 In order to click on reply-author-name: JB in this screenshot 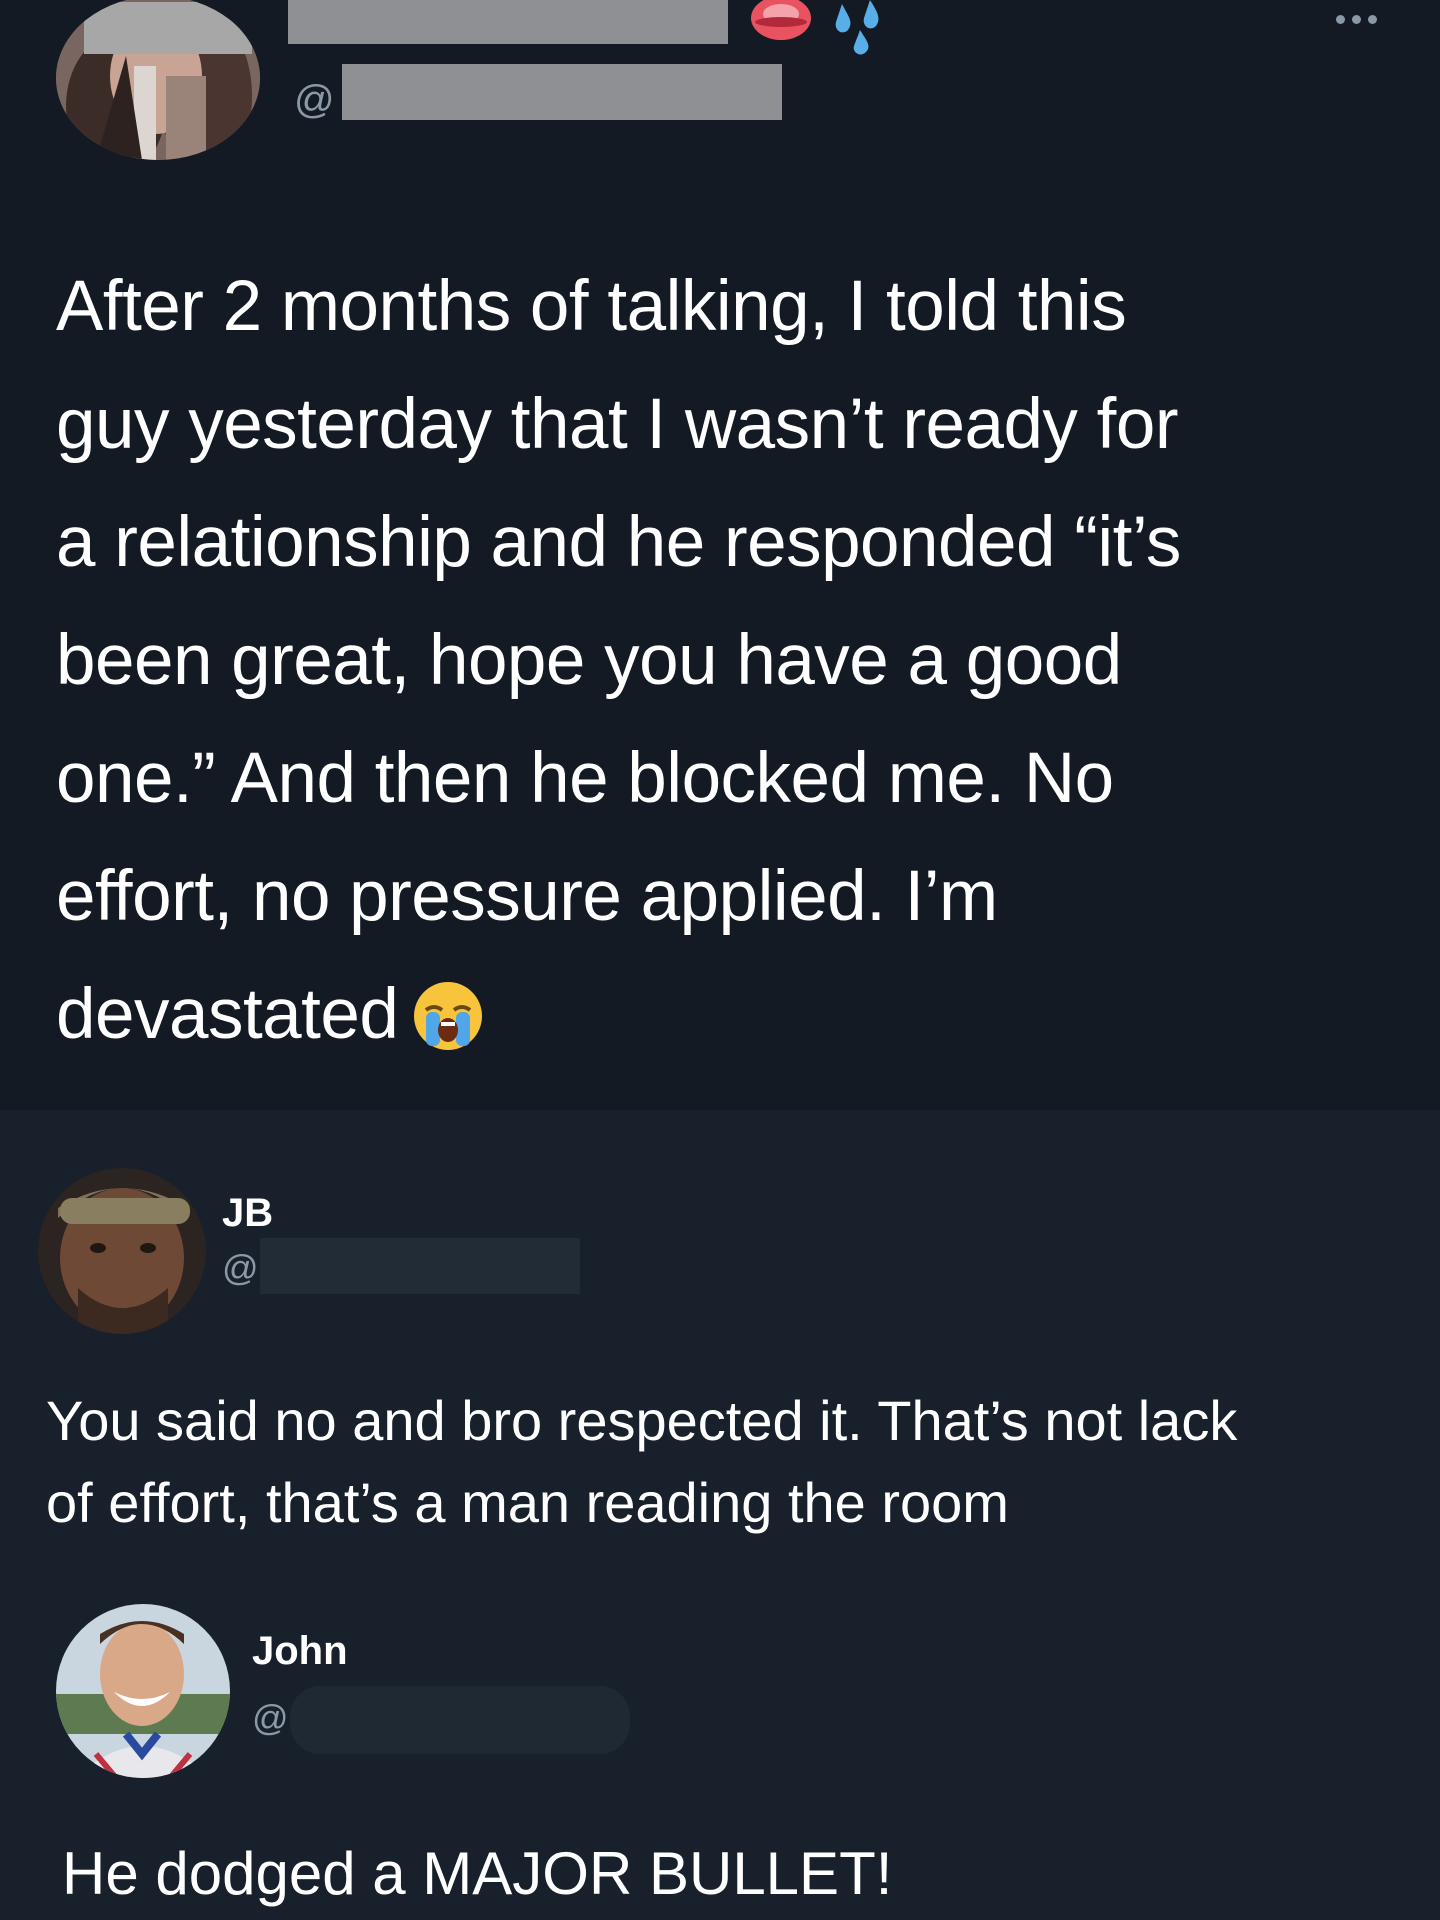, I will do `click(247, 1213)`.